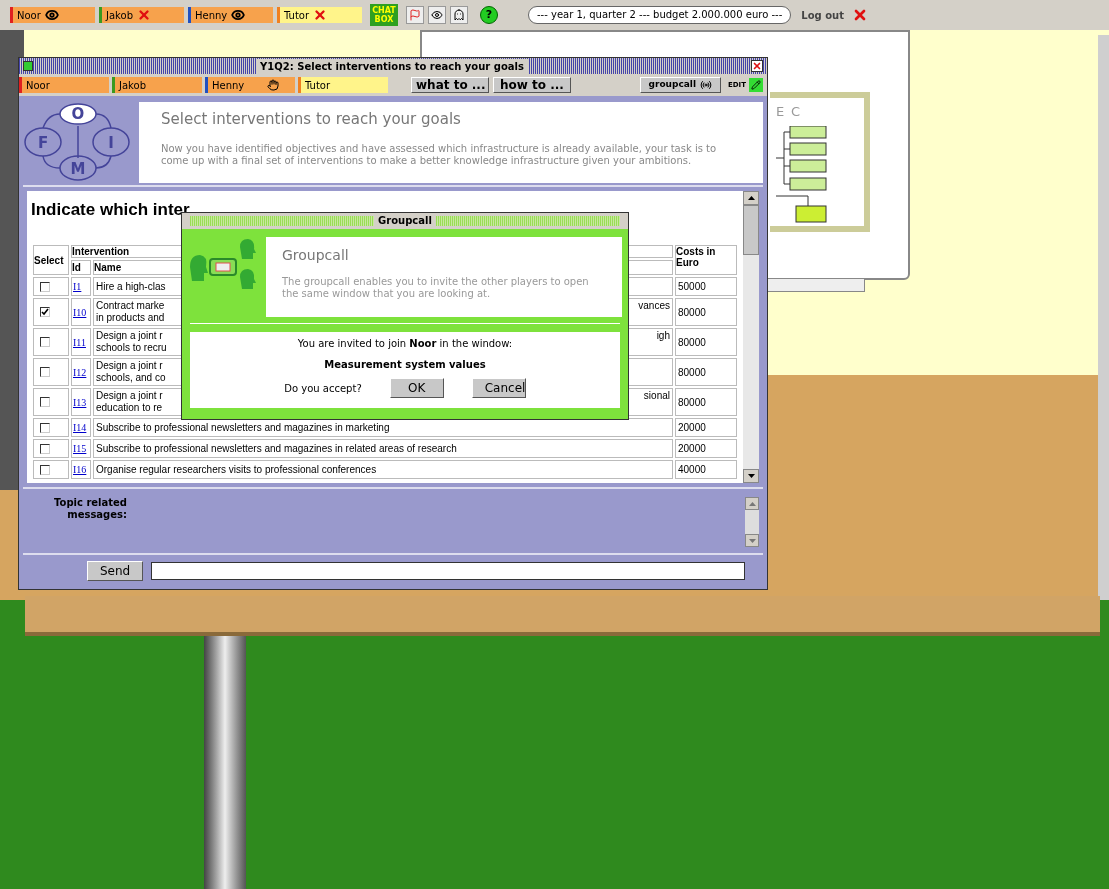 The image size is (1109, 889). Describe the element at coordinates (751, 337) in the screenshot. I see `scrollbar` at that location.